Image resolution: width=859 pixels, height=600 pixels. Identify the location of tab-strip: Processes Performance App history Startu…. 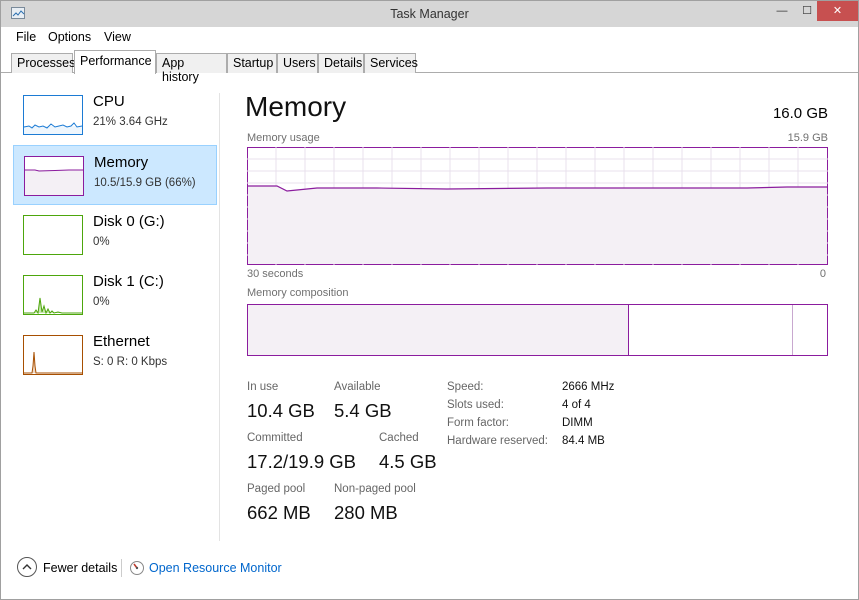
(429, 66).